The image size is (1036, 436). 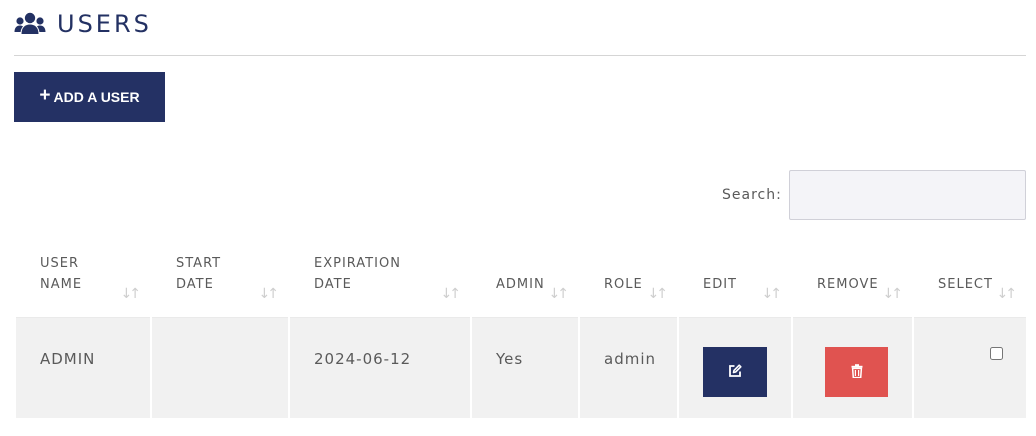 I want to click on column-header-label: EDIT, so click(x=720, y=284).